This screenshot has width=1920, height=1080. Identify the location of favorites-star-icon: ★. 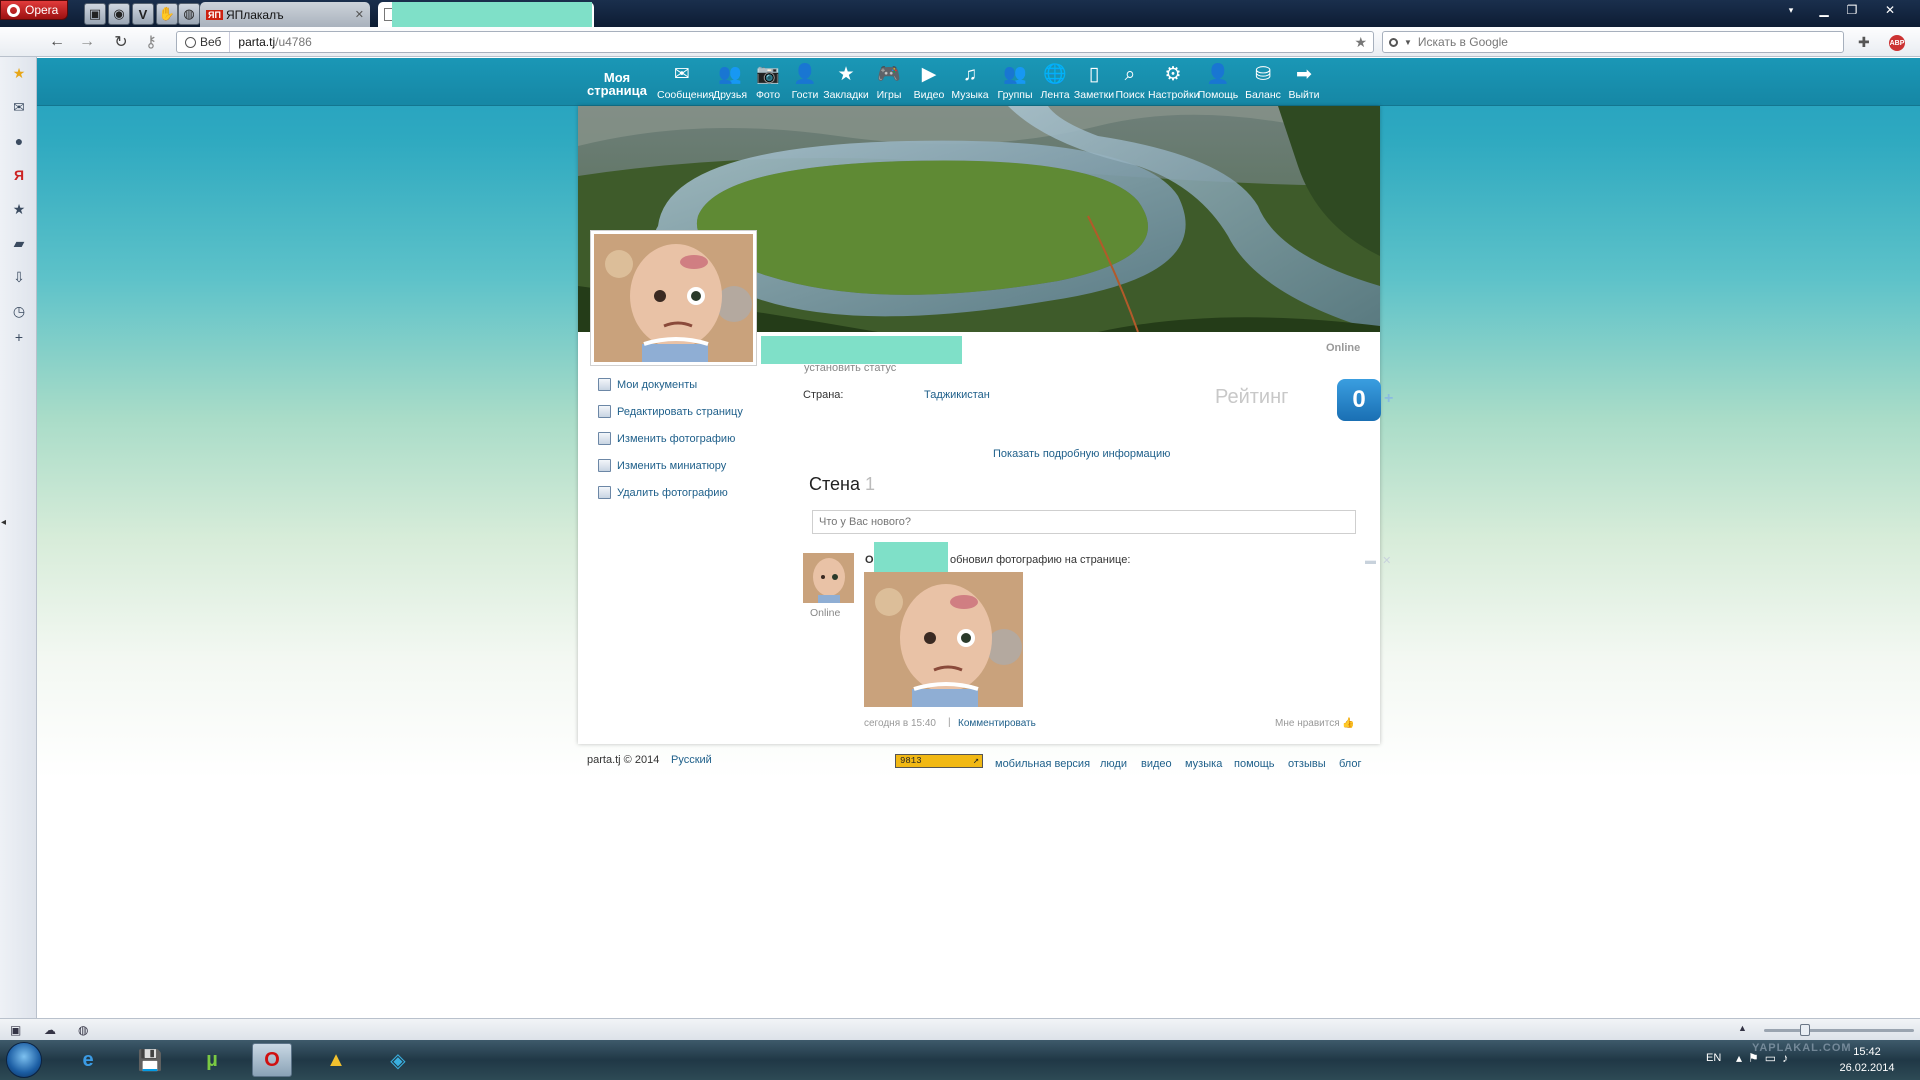
(19, 209).